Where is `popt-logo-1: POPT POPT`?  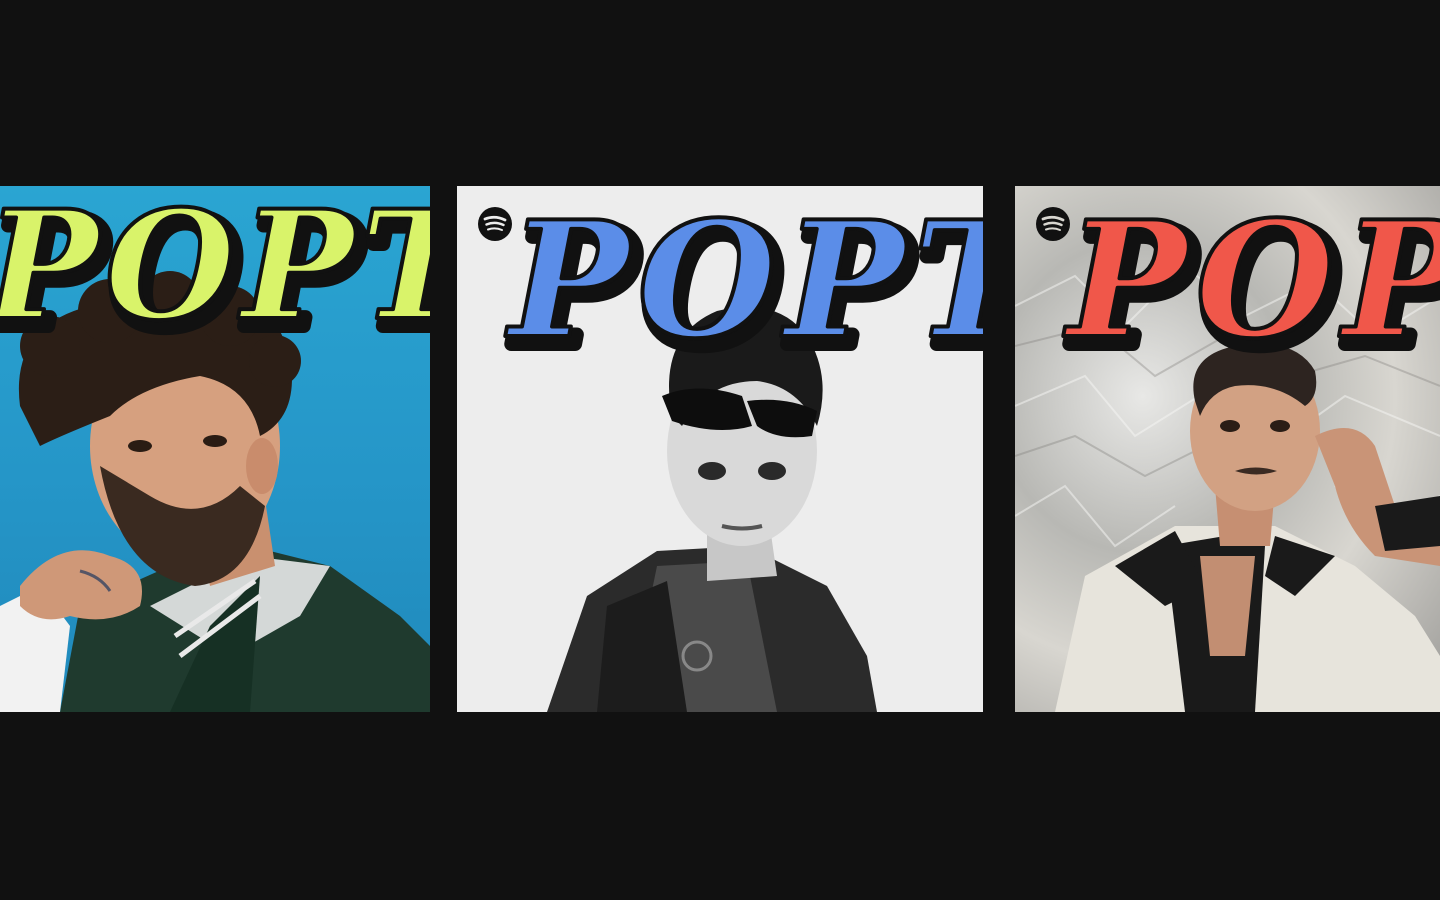
popt-logo-1: POPT POPT is located at coordinates (215, 271).